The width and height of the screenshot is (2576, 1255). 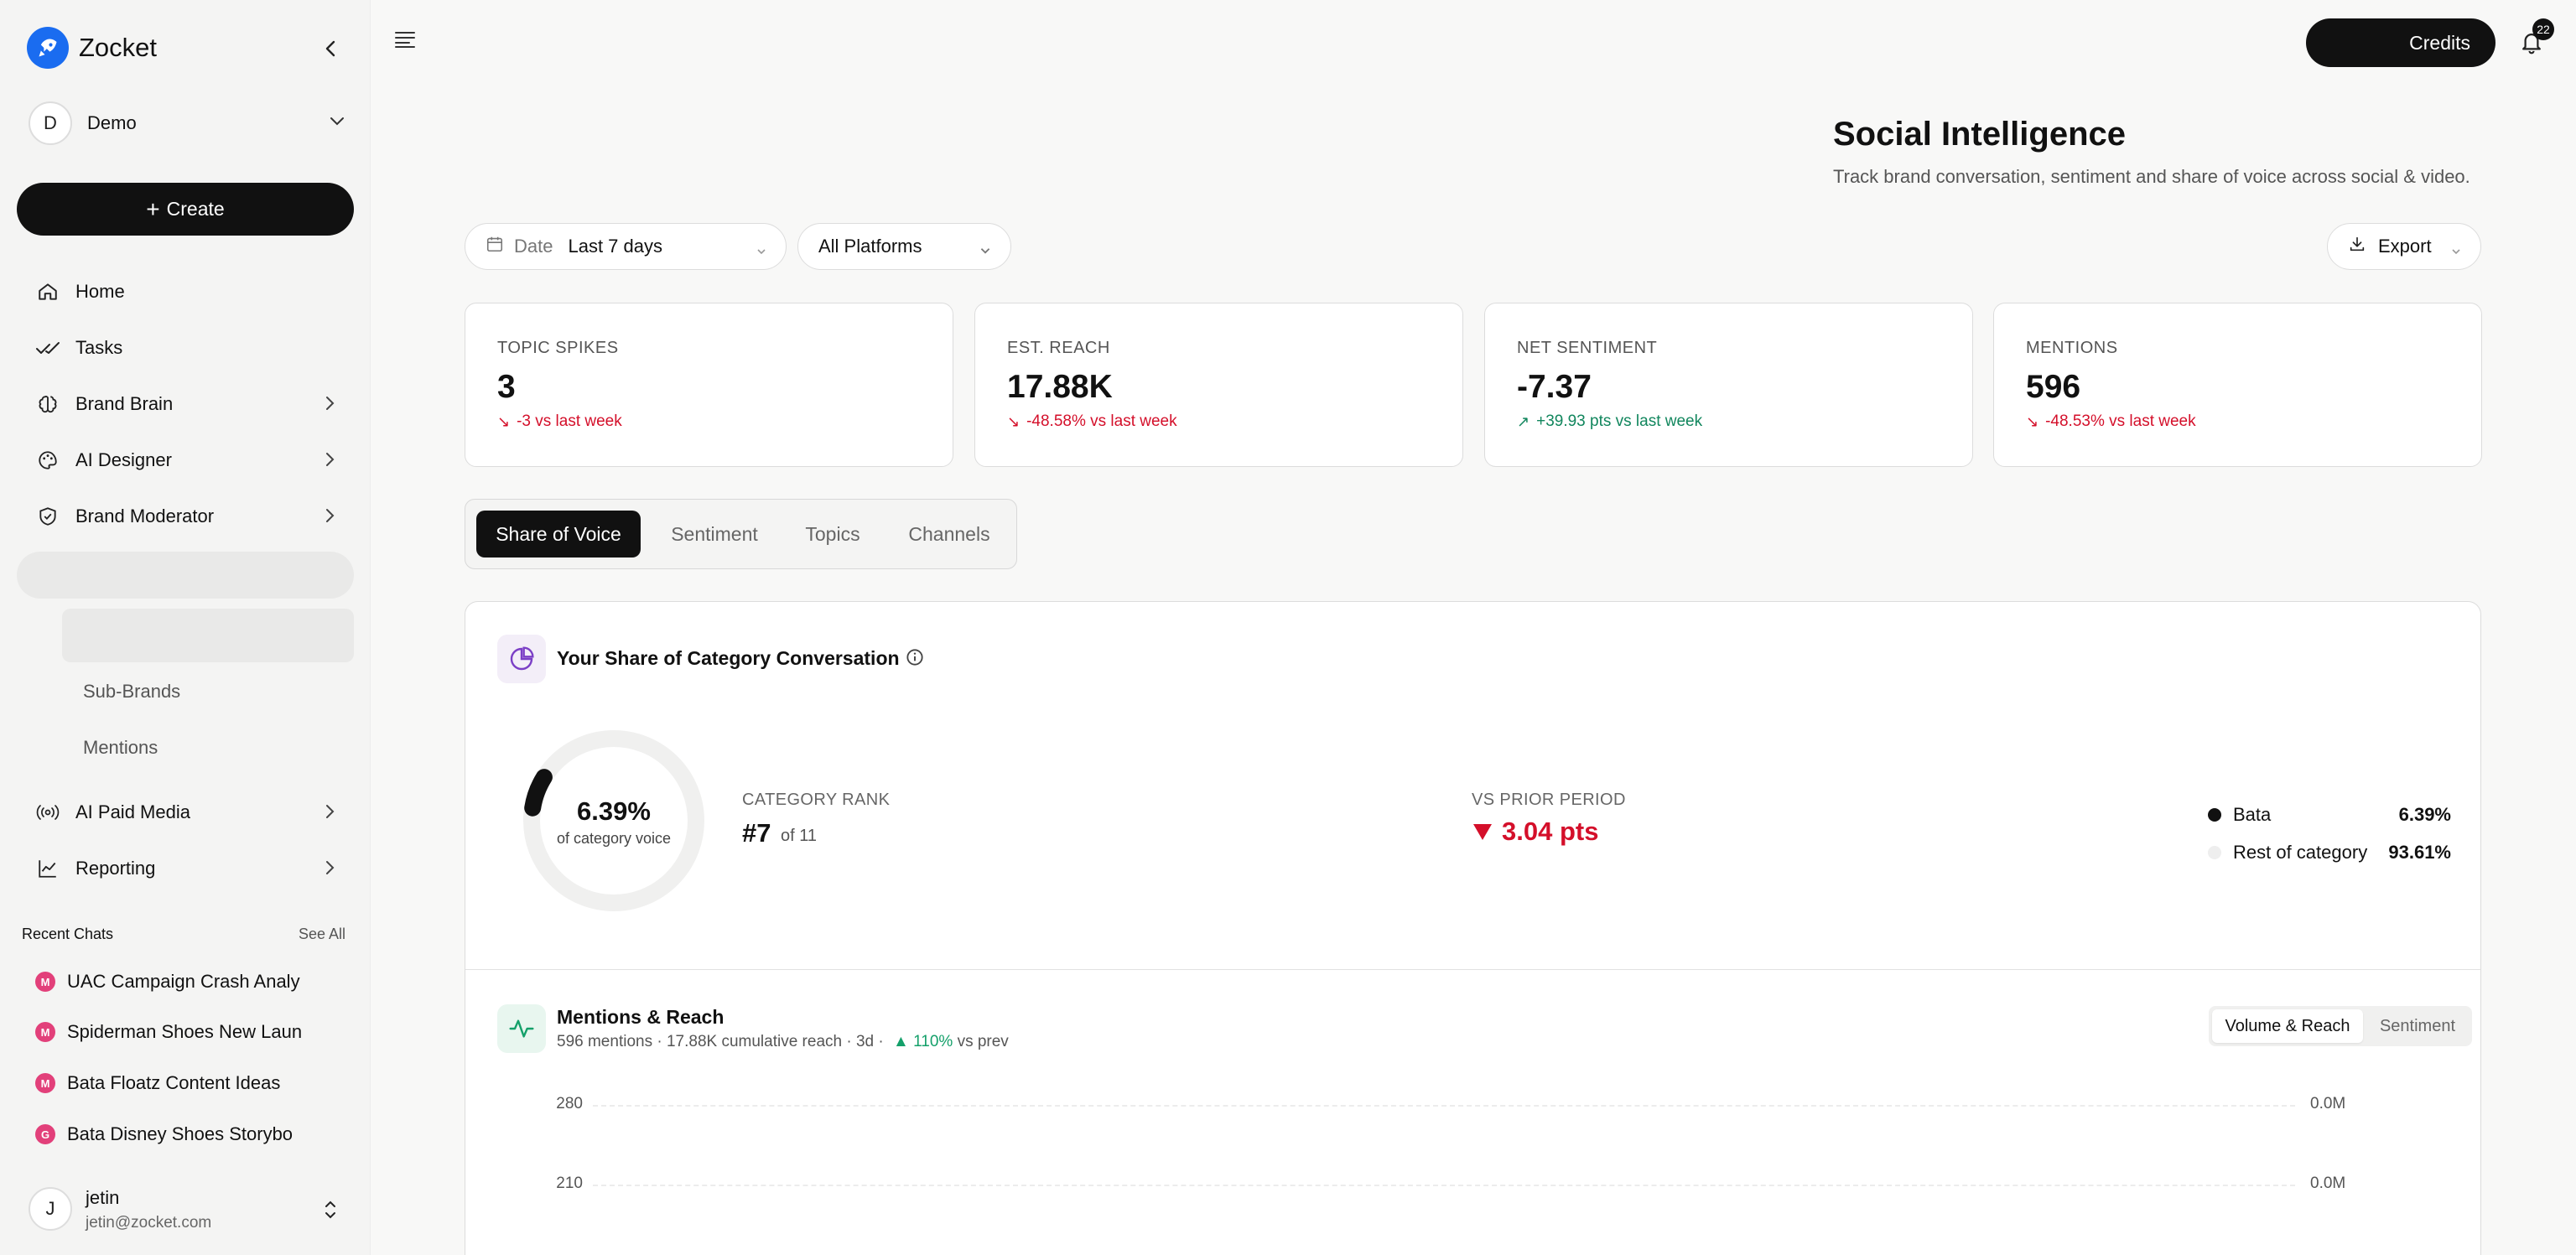 What do you see at coordinates (190, 291) in the screenshot?
I see `sidebar-item-home: Home` at bounding box center [190, 291].